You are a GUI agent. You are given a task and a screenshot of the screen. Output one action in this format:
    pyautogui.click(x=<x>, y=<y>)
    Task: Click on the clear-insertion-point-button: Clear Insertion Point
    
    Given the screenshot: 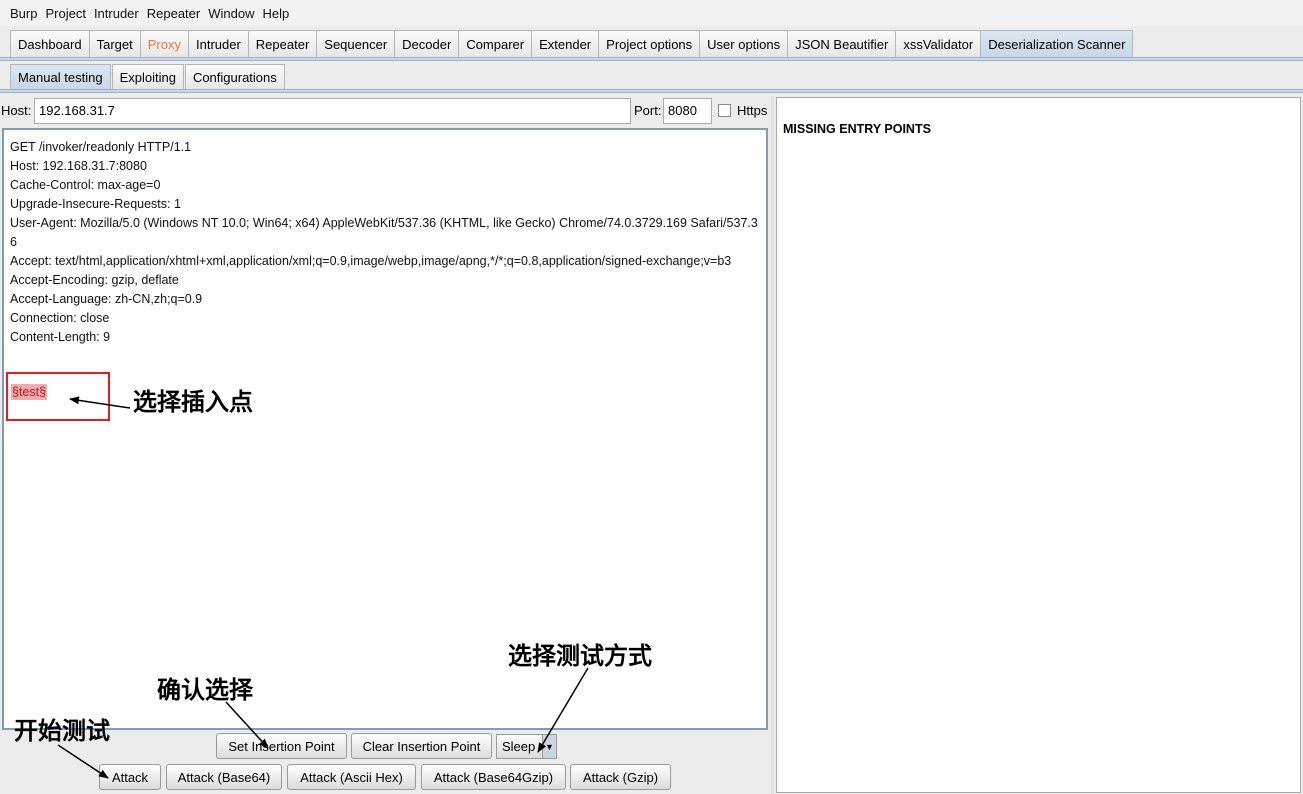 What is the action you would take?
    pyautogui.click(x=421, y=746)
    